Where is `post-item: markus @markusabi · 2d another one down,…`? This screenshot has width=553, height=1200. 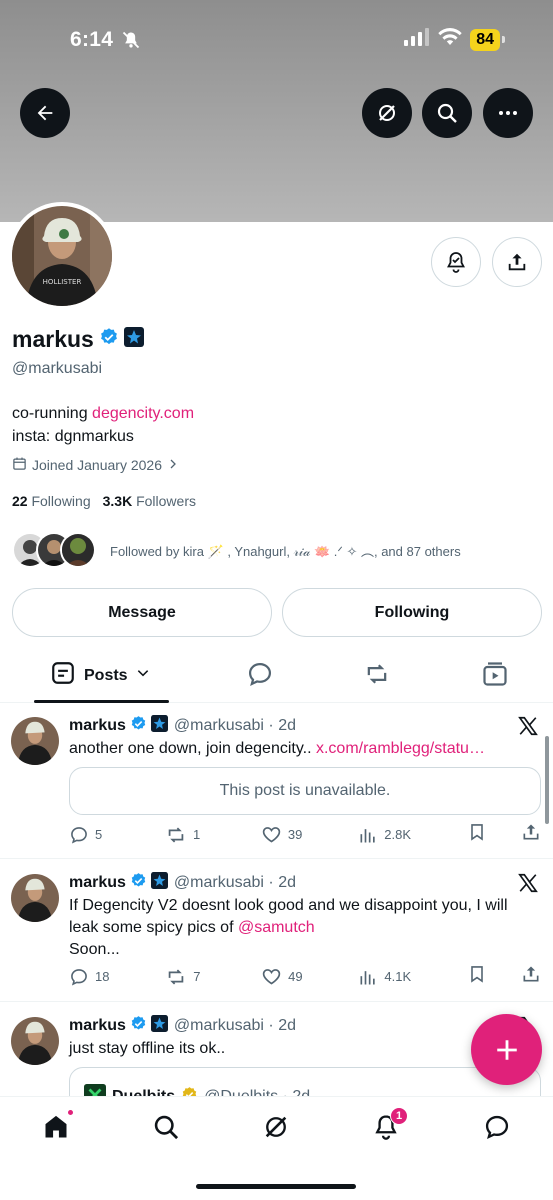
post-item: markus @markusabi · 2d another one down,… is located at coordinates (276, 781).